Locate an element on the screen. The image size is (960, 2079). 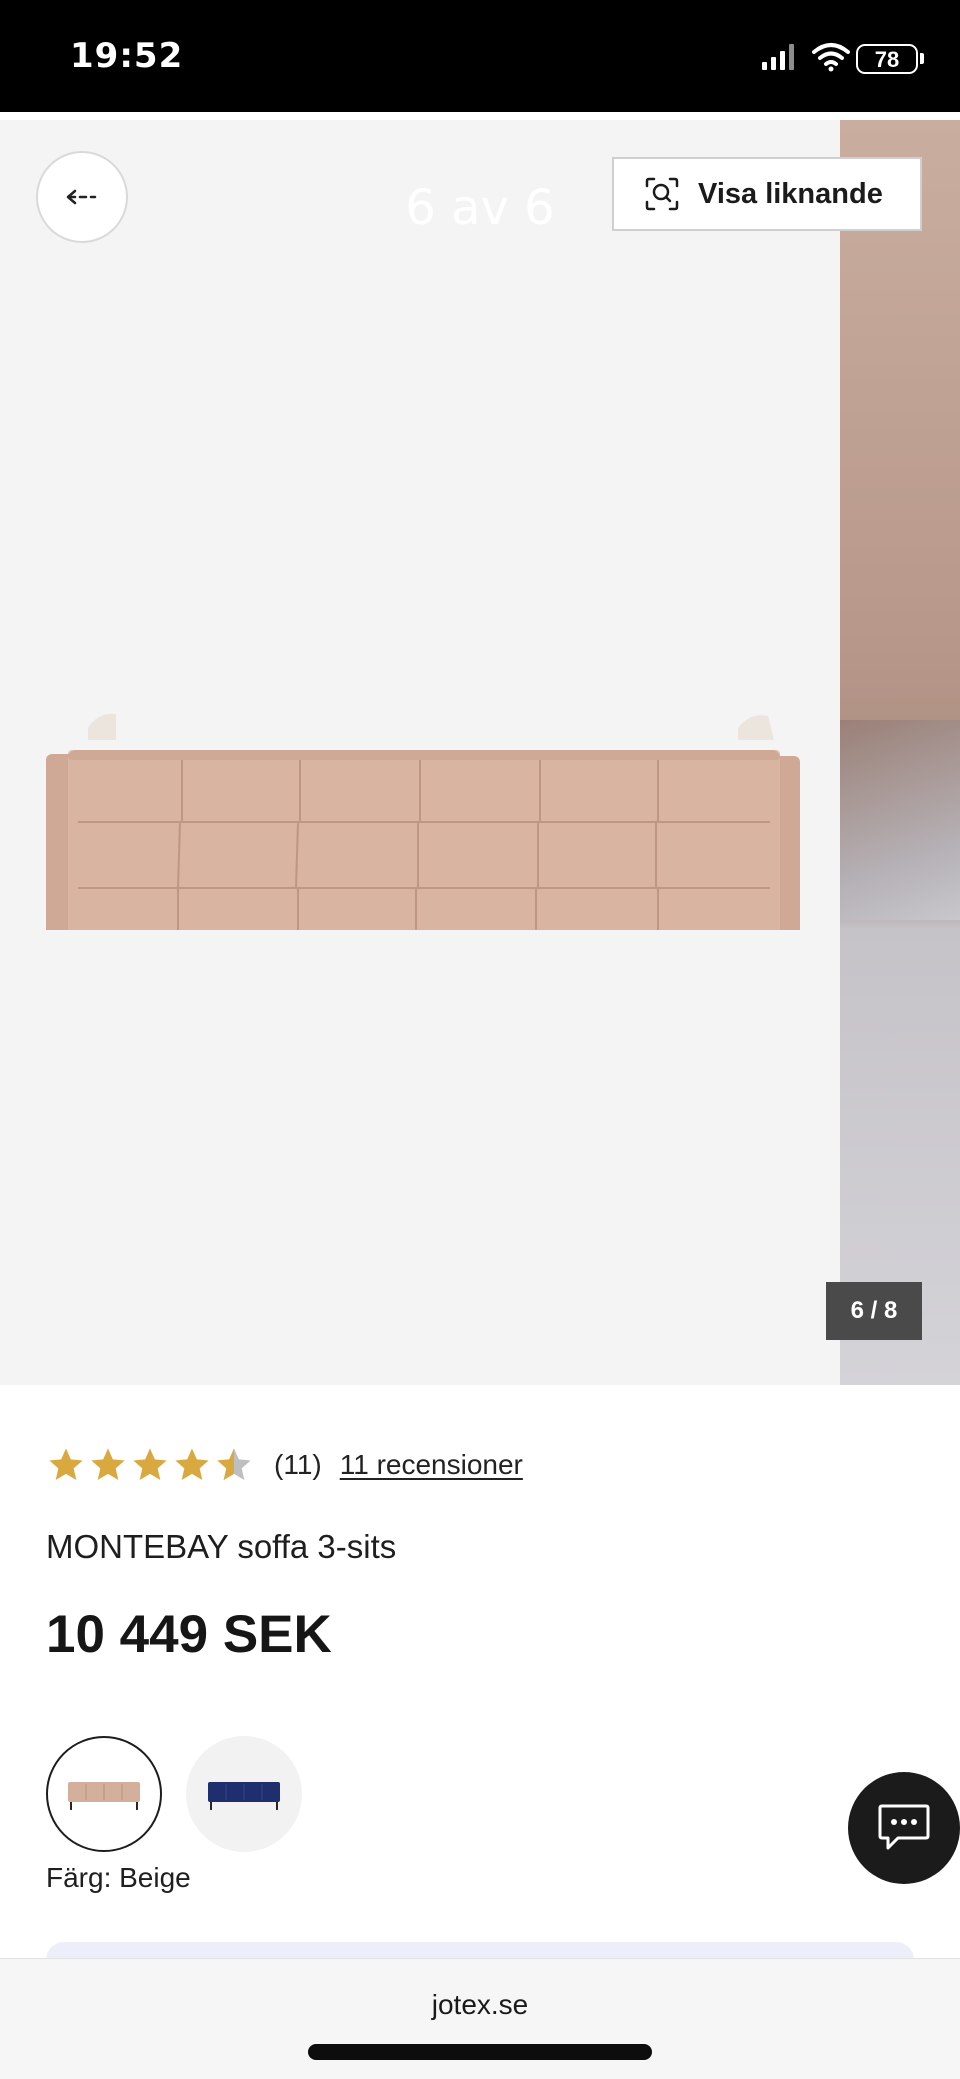
chat-bubble-icon is located at coordinates (904, 1827).